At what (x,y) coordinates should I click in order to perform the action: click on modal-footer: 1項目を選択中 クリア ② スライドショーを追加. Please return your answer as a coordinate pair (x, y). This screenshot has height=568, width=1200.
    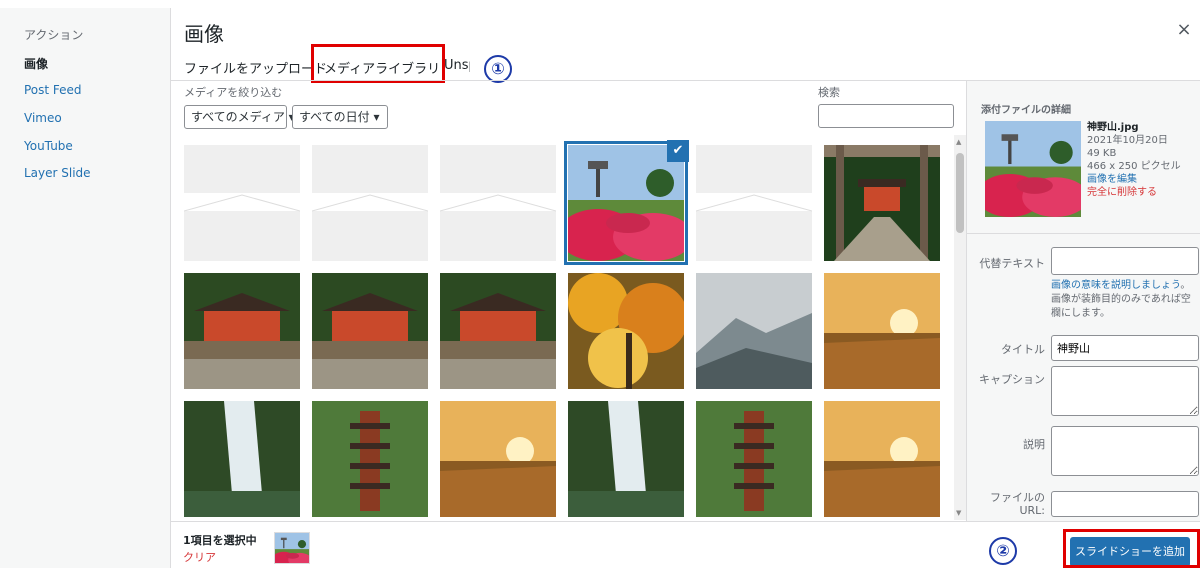
    Looking at the image, I should click on (685, 544).